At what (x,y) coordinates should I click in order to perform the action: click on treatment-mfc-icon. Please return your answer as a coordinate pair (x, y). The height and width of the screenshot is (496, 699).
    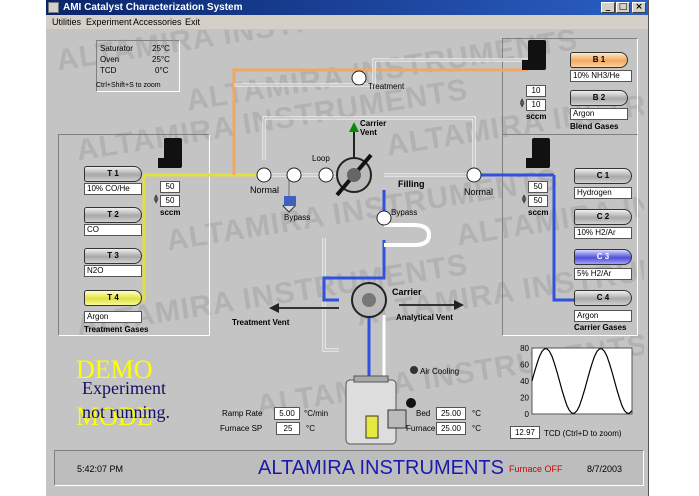
    Looking at the image, I should click on (170, 153).